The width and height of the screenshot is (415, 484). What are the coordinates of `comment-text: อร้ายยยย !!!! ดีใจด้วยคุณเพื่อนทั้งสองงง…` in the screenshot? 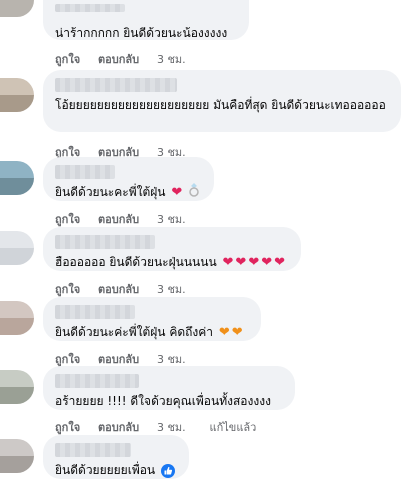 It's located at (163, 401).